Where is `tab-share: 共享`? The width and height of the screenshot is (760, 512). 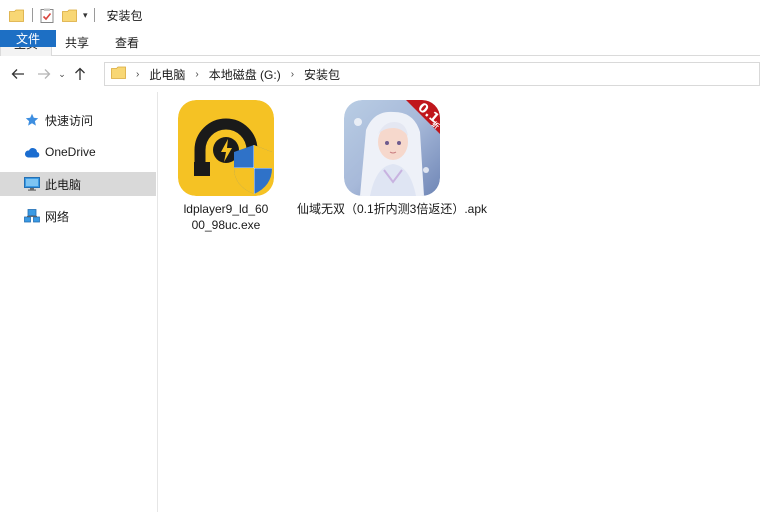
tab-share: 共享 is located at coordinates (77, 42).